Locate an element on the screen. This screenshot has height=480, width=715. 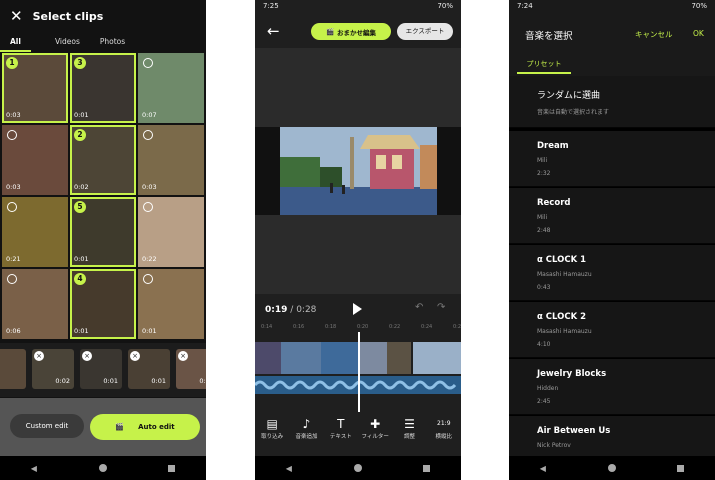
clip-duration: 0:02 is located at coordinates (81, 187).